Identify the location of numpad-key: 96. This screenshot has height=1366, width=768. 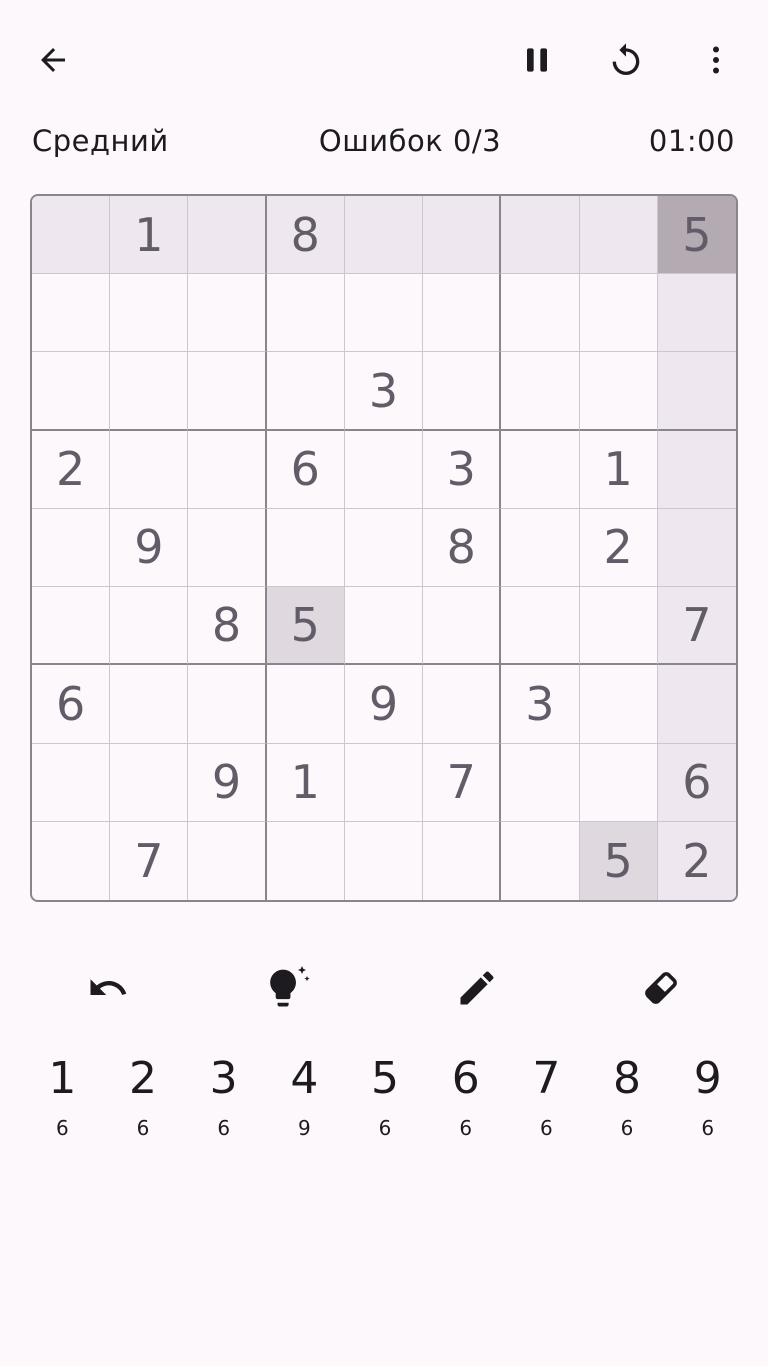
(707, 1100).